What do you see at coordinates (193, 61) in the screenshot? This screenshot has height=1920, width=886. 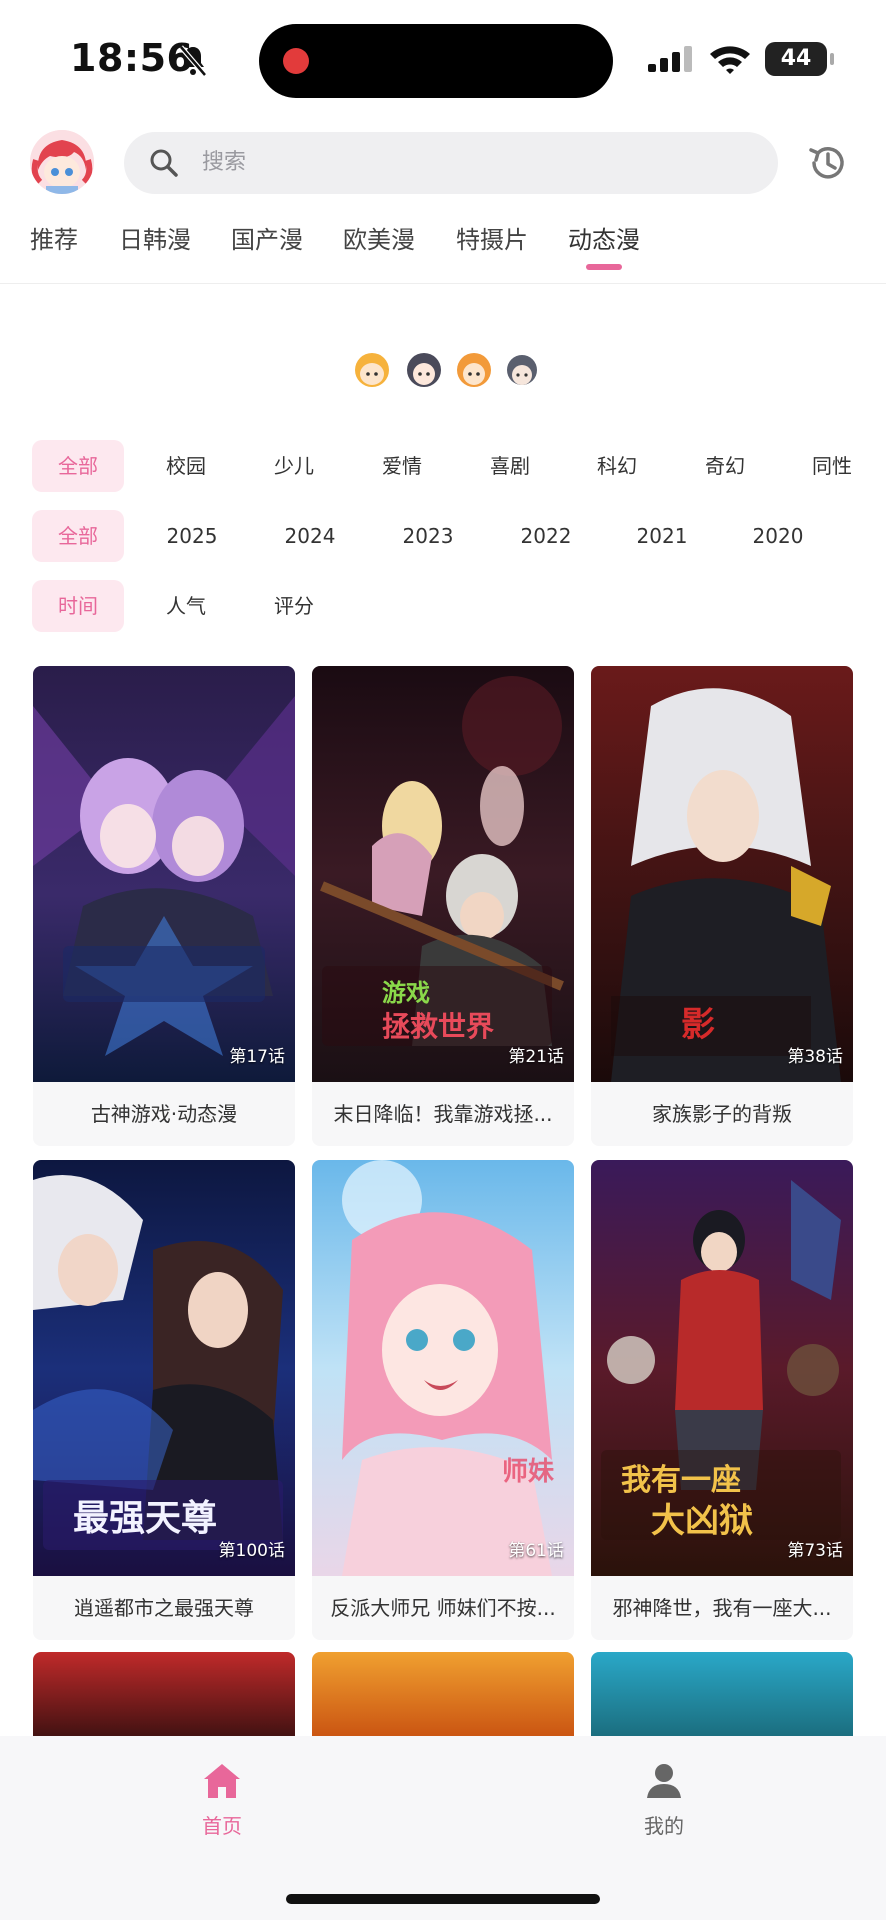 I see `bell-muted-icon` at bounding box center [193, 61].